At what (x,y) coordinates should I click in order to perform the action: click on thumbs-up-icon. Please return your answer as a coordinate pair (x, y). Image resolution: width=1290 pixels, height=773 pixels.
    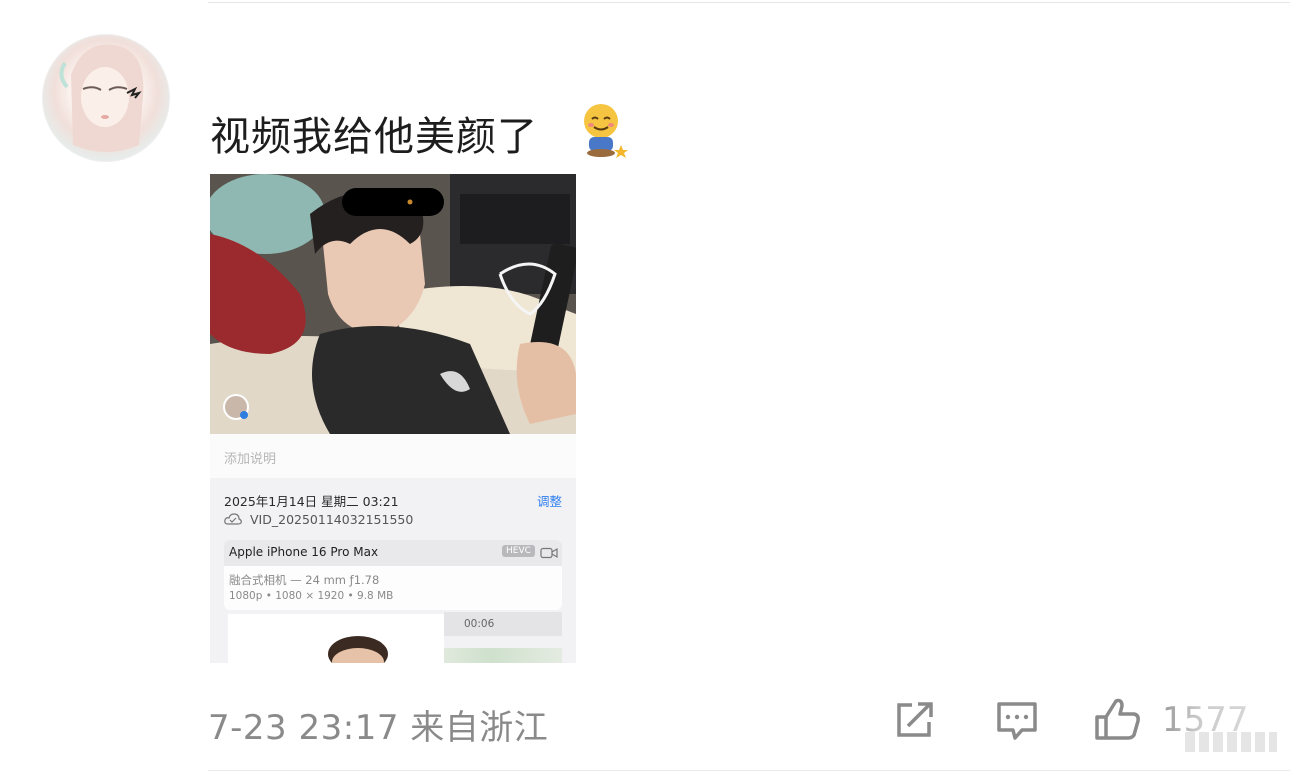
    Looking at the image, I should click on (1118, 719).